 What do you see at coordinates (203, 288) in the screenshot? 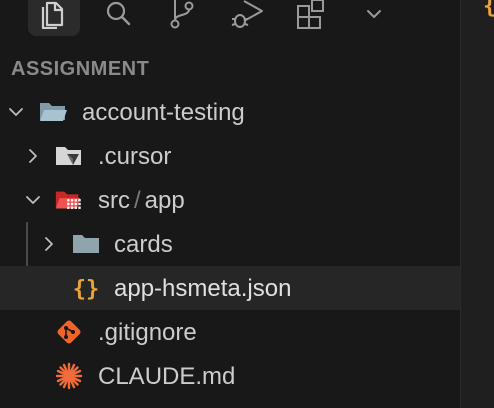
I see `tree-item-label: app-hsmeta.json` at bounding box center [203, 288].